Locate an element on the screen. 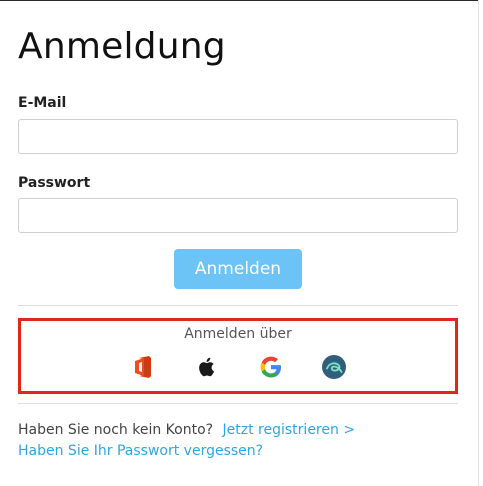 This screenshot has height=486, width=483. sso-section: Anmelden über is located at coordinates (238, 356).